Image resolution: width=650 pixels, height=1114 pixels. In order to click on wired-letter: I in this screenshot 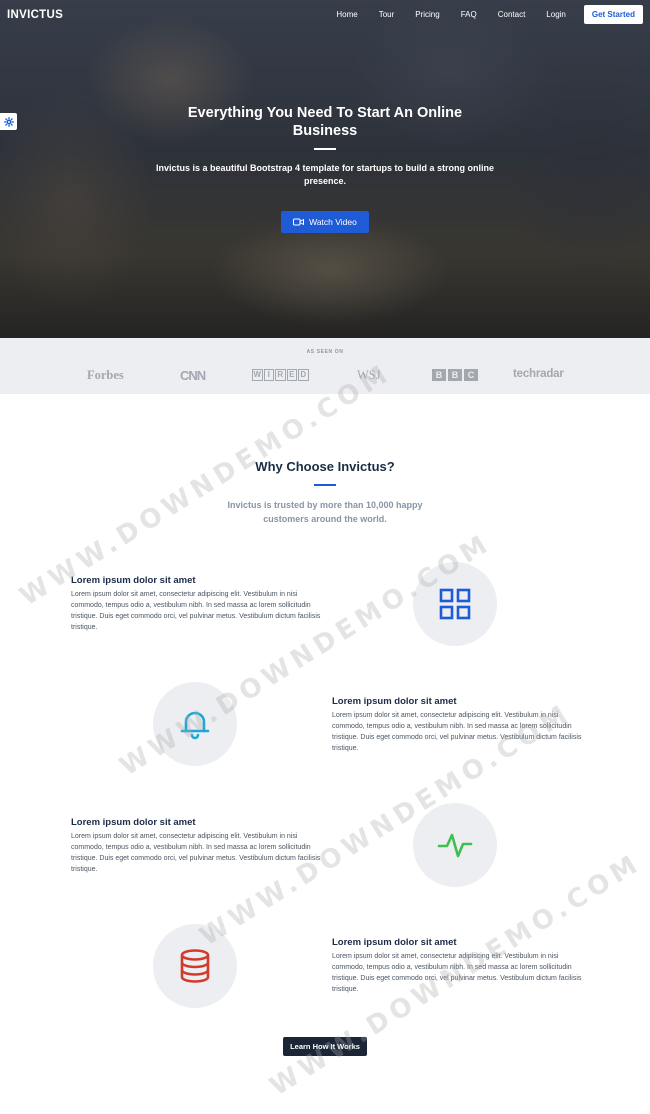, I will do `click(268, 375)`.